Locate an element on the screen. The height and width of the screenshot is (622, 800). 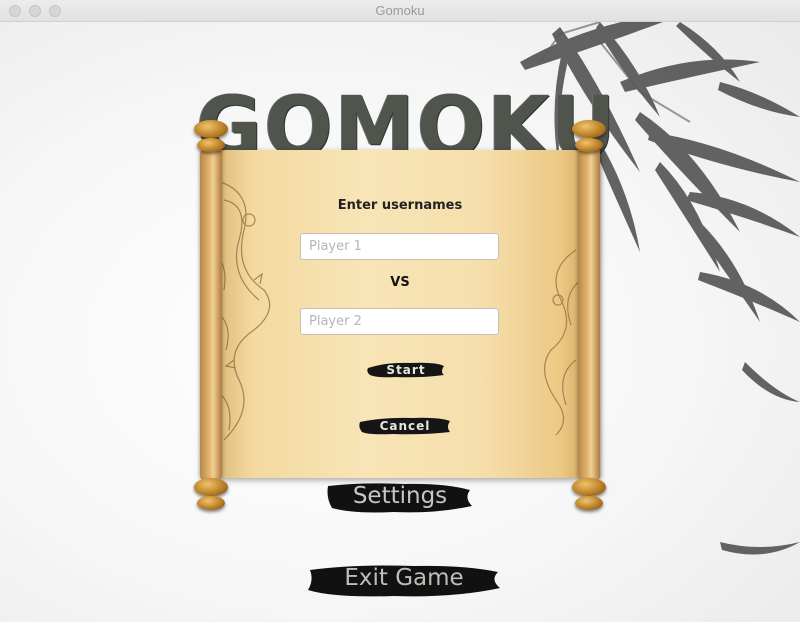
player2-input is located at coordinates (399, 321).